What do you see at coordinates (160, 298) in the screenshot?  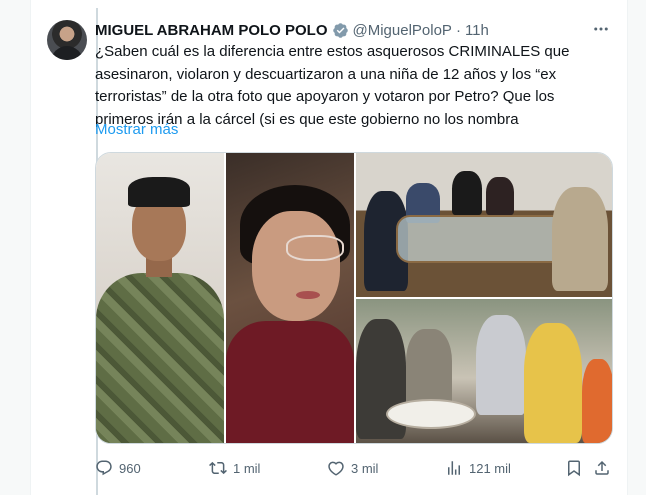 I see `photo-young-man-camouflage` at bounding box center [160, 298].